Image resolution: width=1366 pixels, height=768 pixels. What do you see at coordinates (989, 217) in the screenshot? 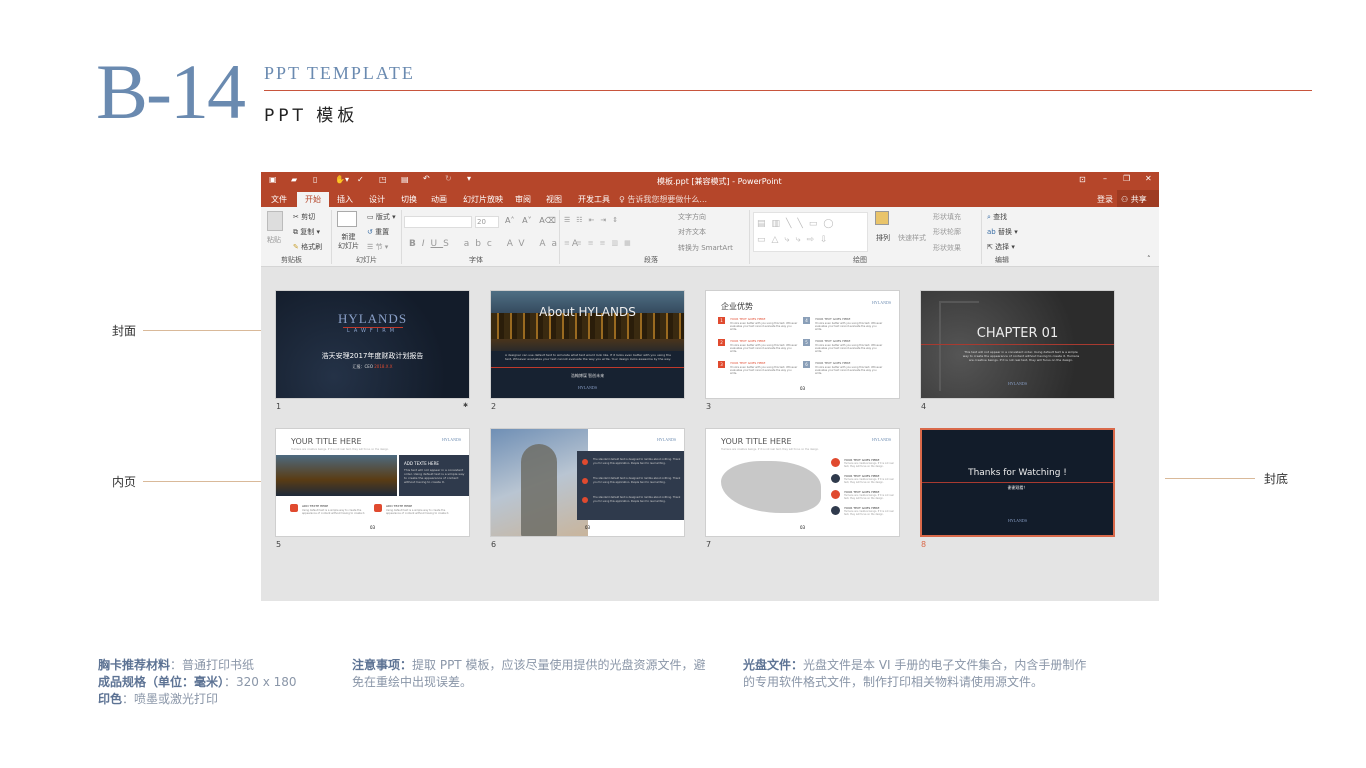
I see `search-icon: ⌕` at bounding box center [989, 217].